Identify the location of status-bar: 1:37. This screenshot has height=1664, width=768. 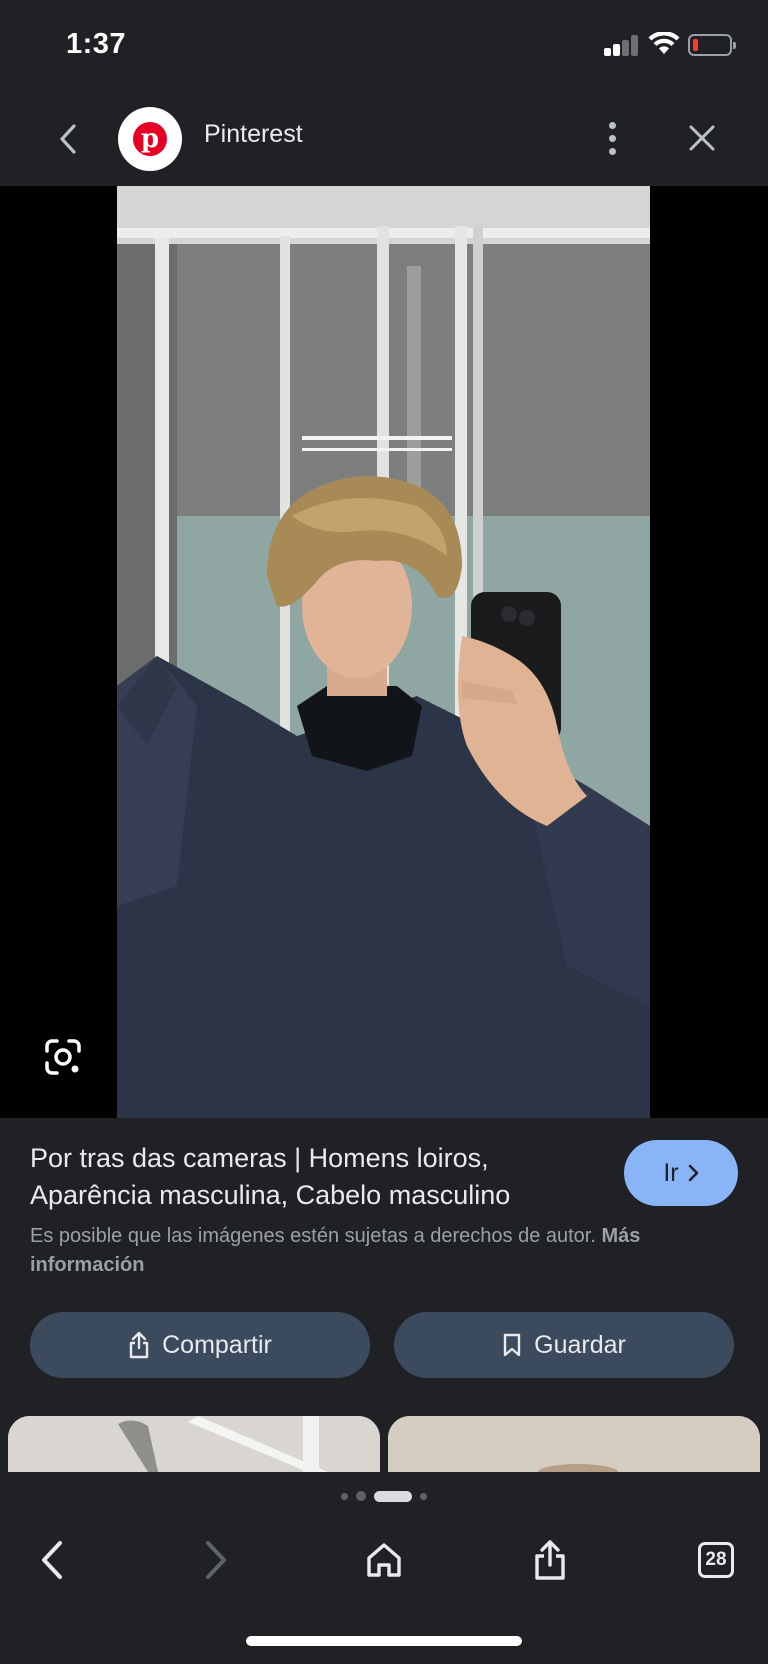
(384, 46).